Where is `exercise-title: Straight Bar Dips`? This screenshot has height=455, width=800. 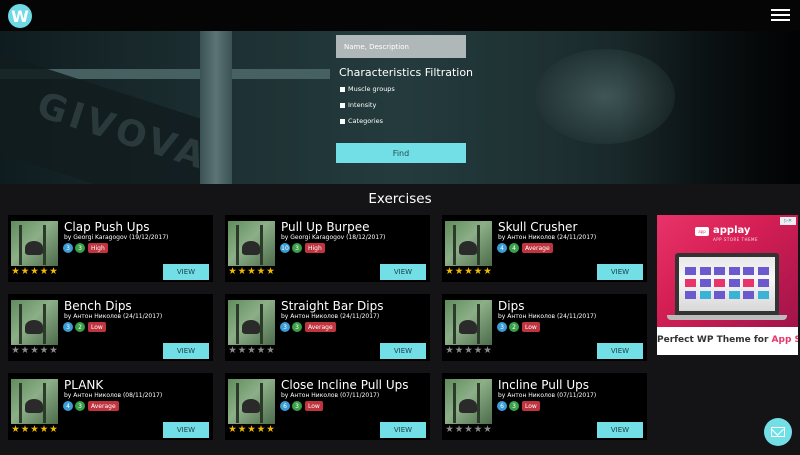
exercise-title: Straight Bar Dips is located at coordinates (332, 306).